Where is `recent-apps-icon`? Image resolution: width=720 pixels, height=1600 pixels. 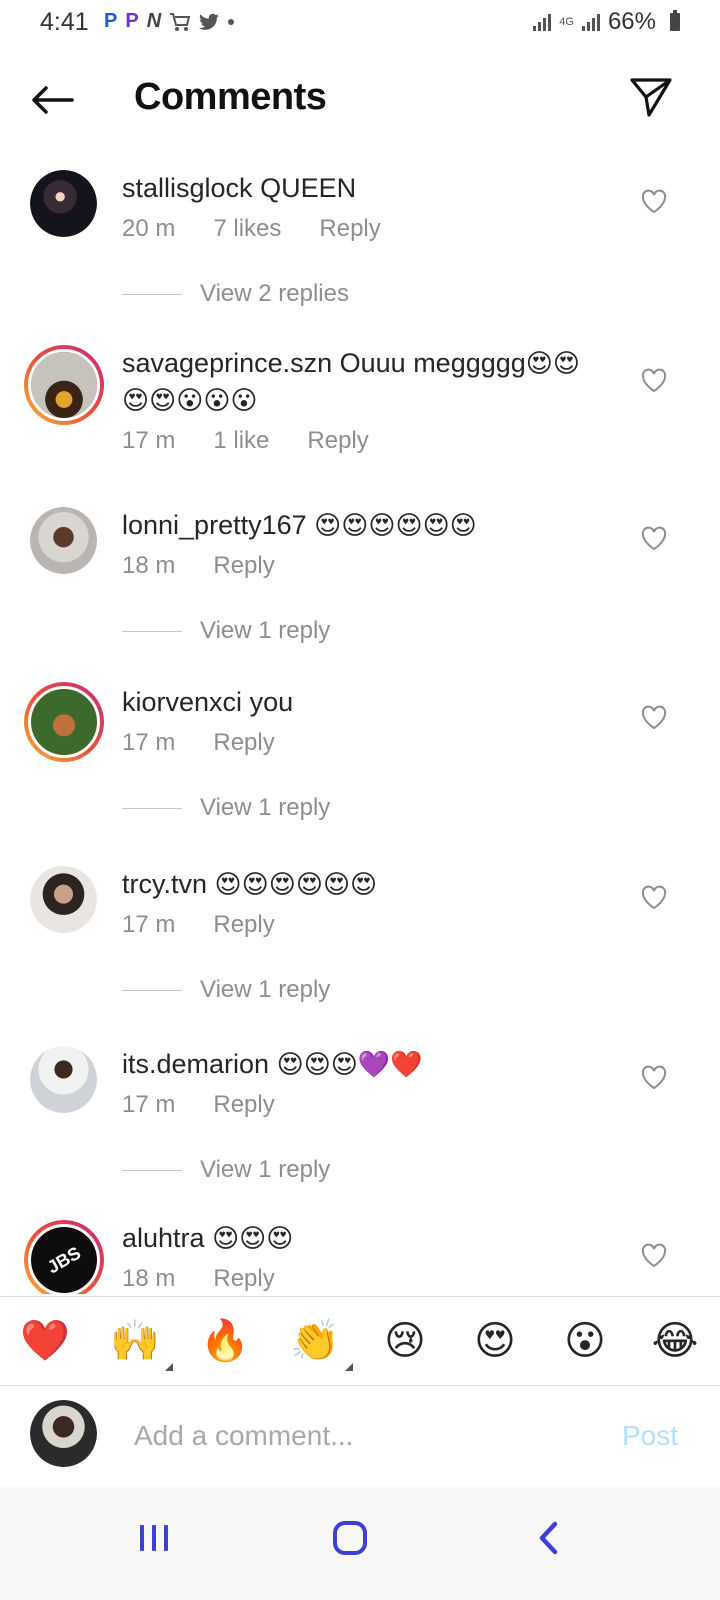 recent-apps-icon is located at coordinates (154, 1538).